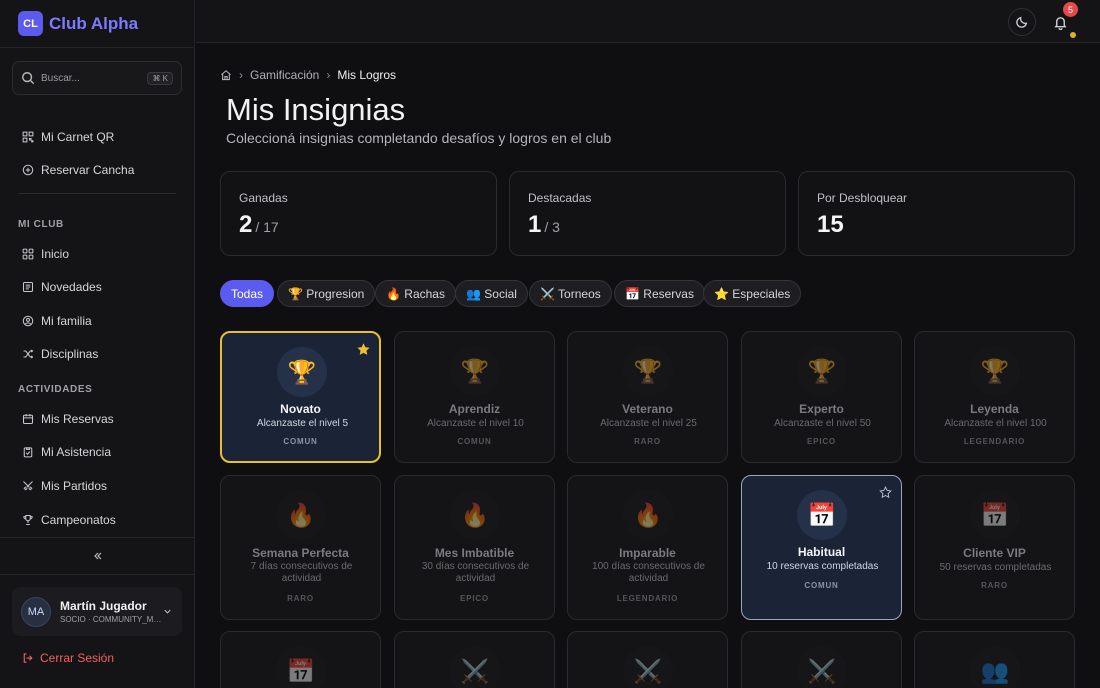 Image resolution: width=1100 pixels, height=688 pixels. What do you see at coordinates (491, 293) in the screenshot?
I see `filter-social: 👥 Social` at bounding box center [491, 293].